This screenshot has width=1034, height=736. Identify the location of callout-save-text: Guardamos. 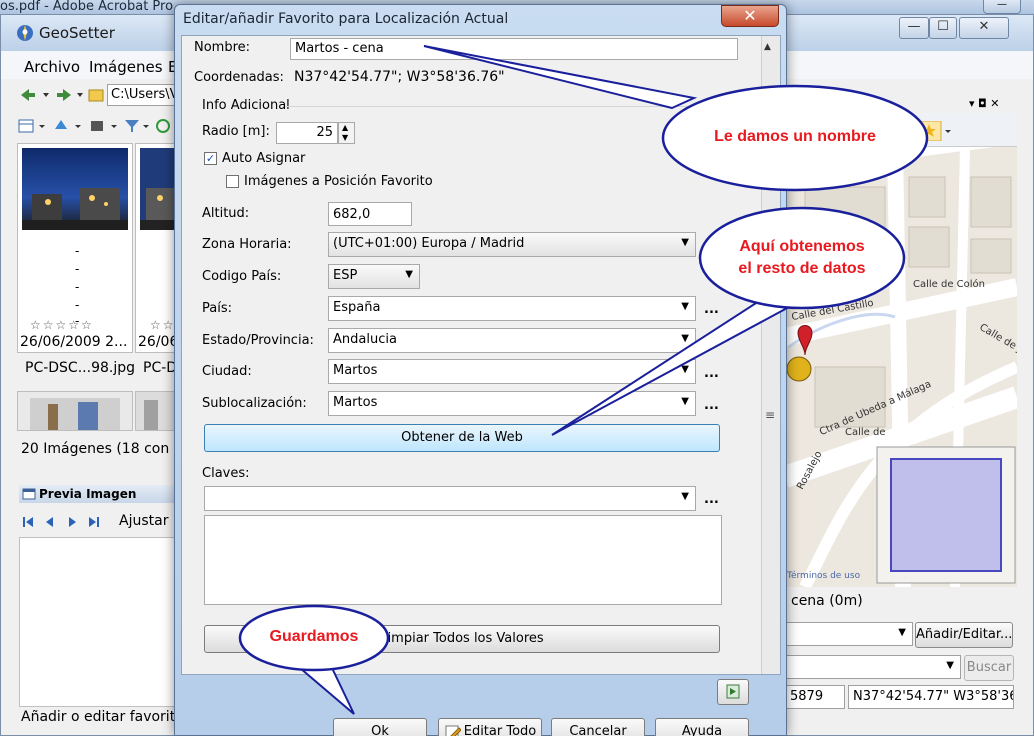
(314, 636).